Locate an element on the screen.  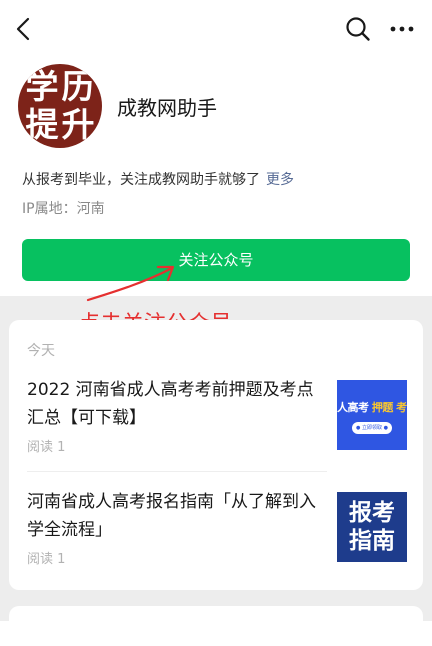
avatar-glyph: 提 is located at coordinates (42, 124).